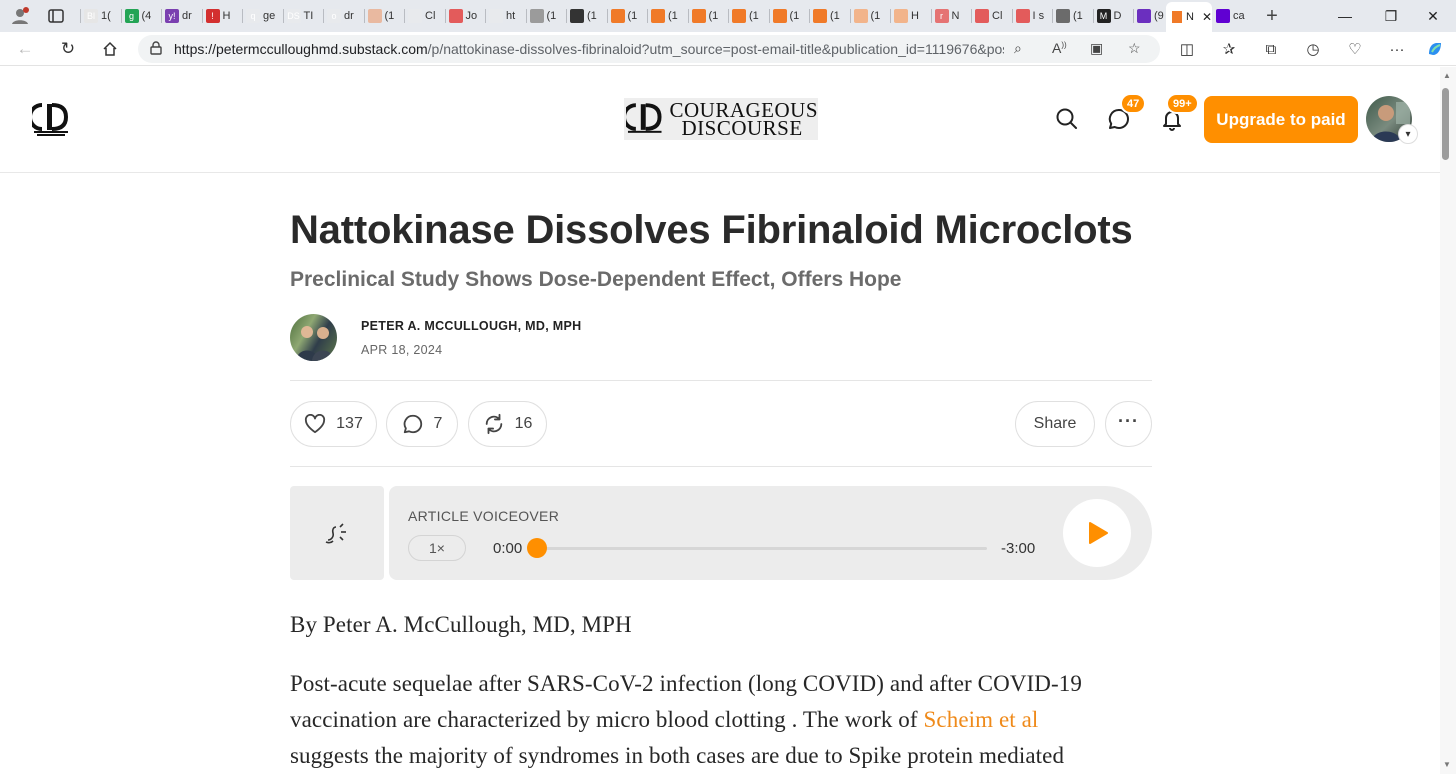 The height and width of the screenshot is (774, 1456). Describe the element at coordinates (258, 16) in the screenshot. I see `tab-item: q ge` at that location.